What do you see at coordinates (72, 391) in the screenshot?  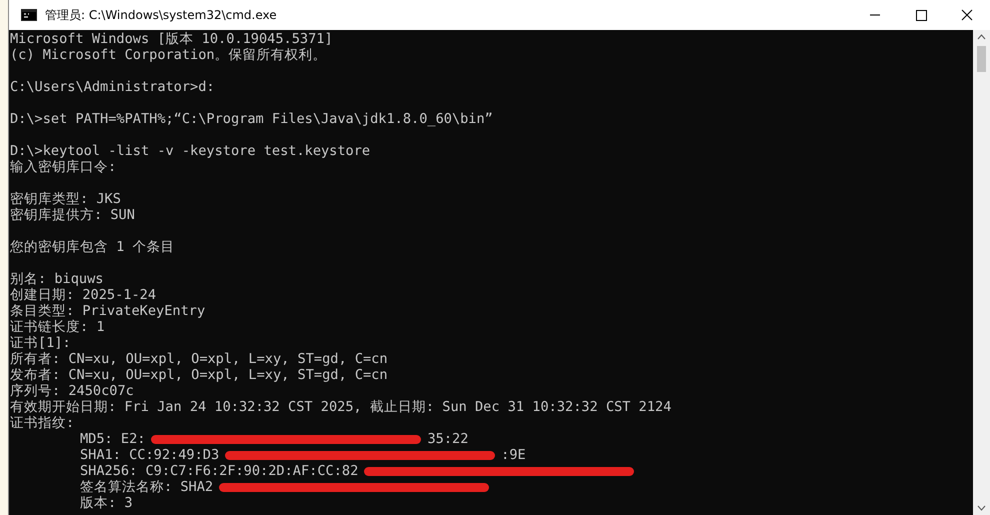 I see `console-text: 序列号: 2450c07c` at bounding box center [72, 391].